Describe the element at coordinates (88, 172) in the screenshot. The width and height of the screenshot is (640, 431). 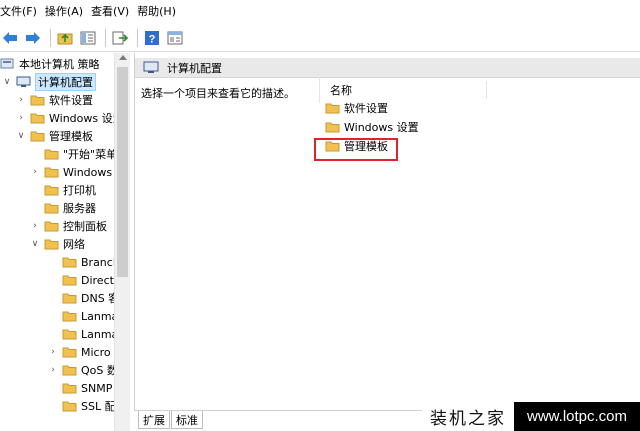
I see `tree-item-label: Windows` at that location.